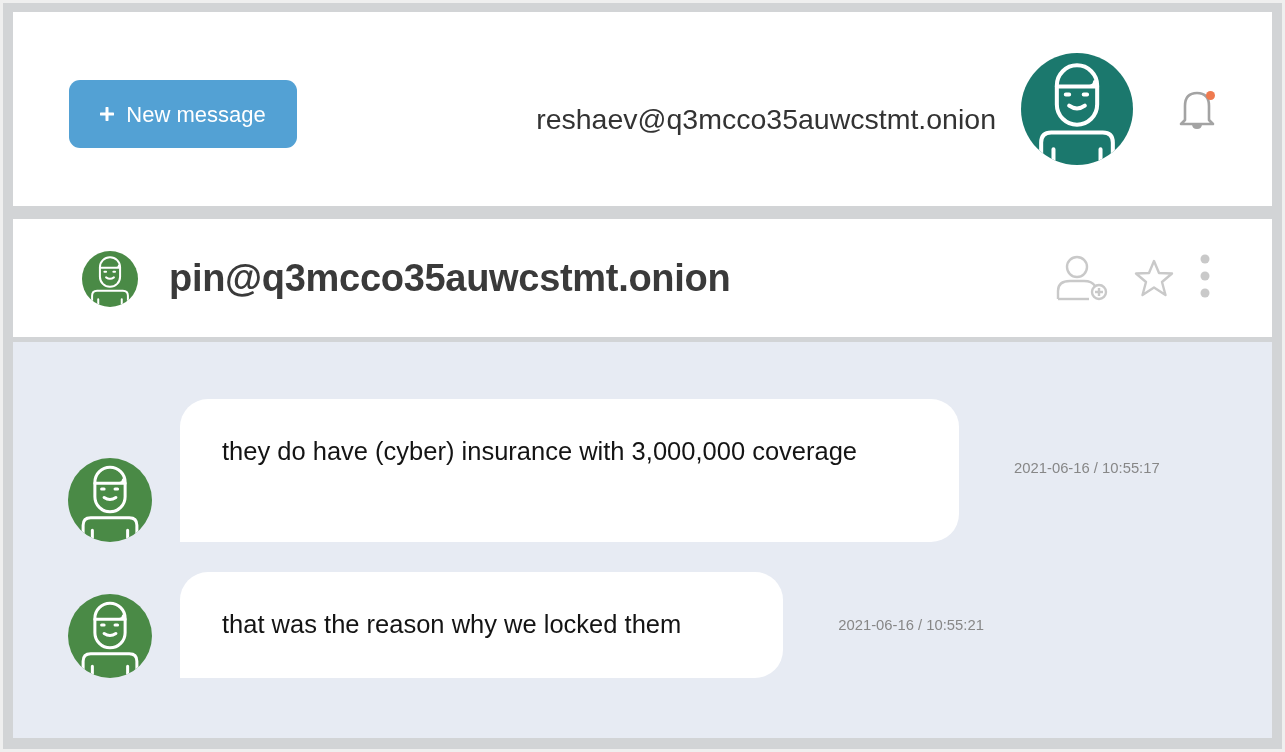 This screenshot has width=1285, height=752. Describe the element at coordinates (183, 114) in the screenshot. I see `new-message-button: New message` at that location.